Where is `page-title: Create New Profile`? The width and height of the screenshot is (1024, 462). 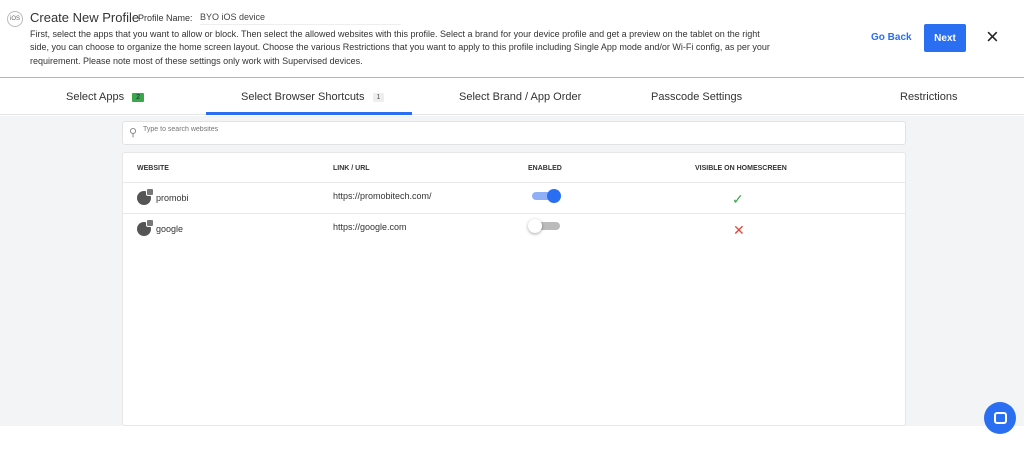
page-title: Create New Profile is located at coordinates (85, 17).